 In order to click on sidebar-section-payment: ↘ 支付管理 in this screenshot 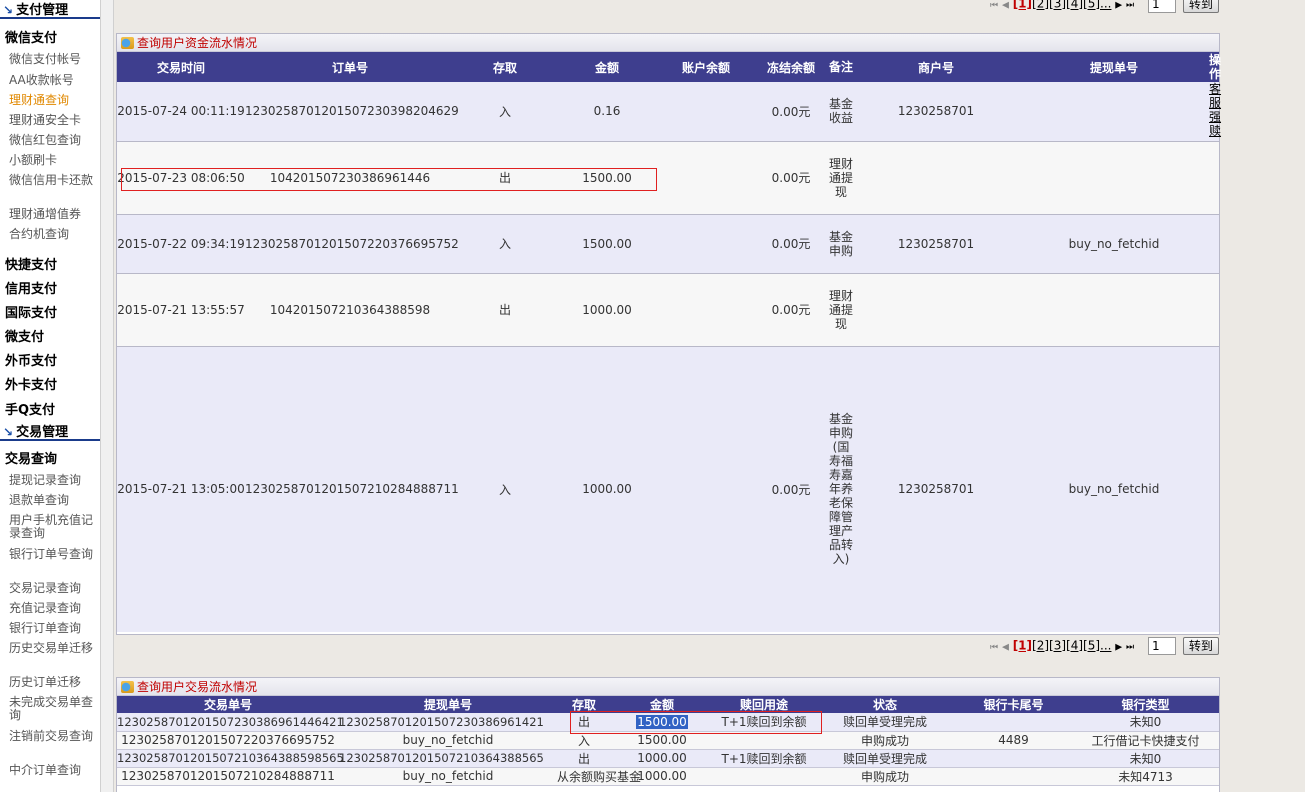, I will do `click(50, 10)`.